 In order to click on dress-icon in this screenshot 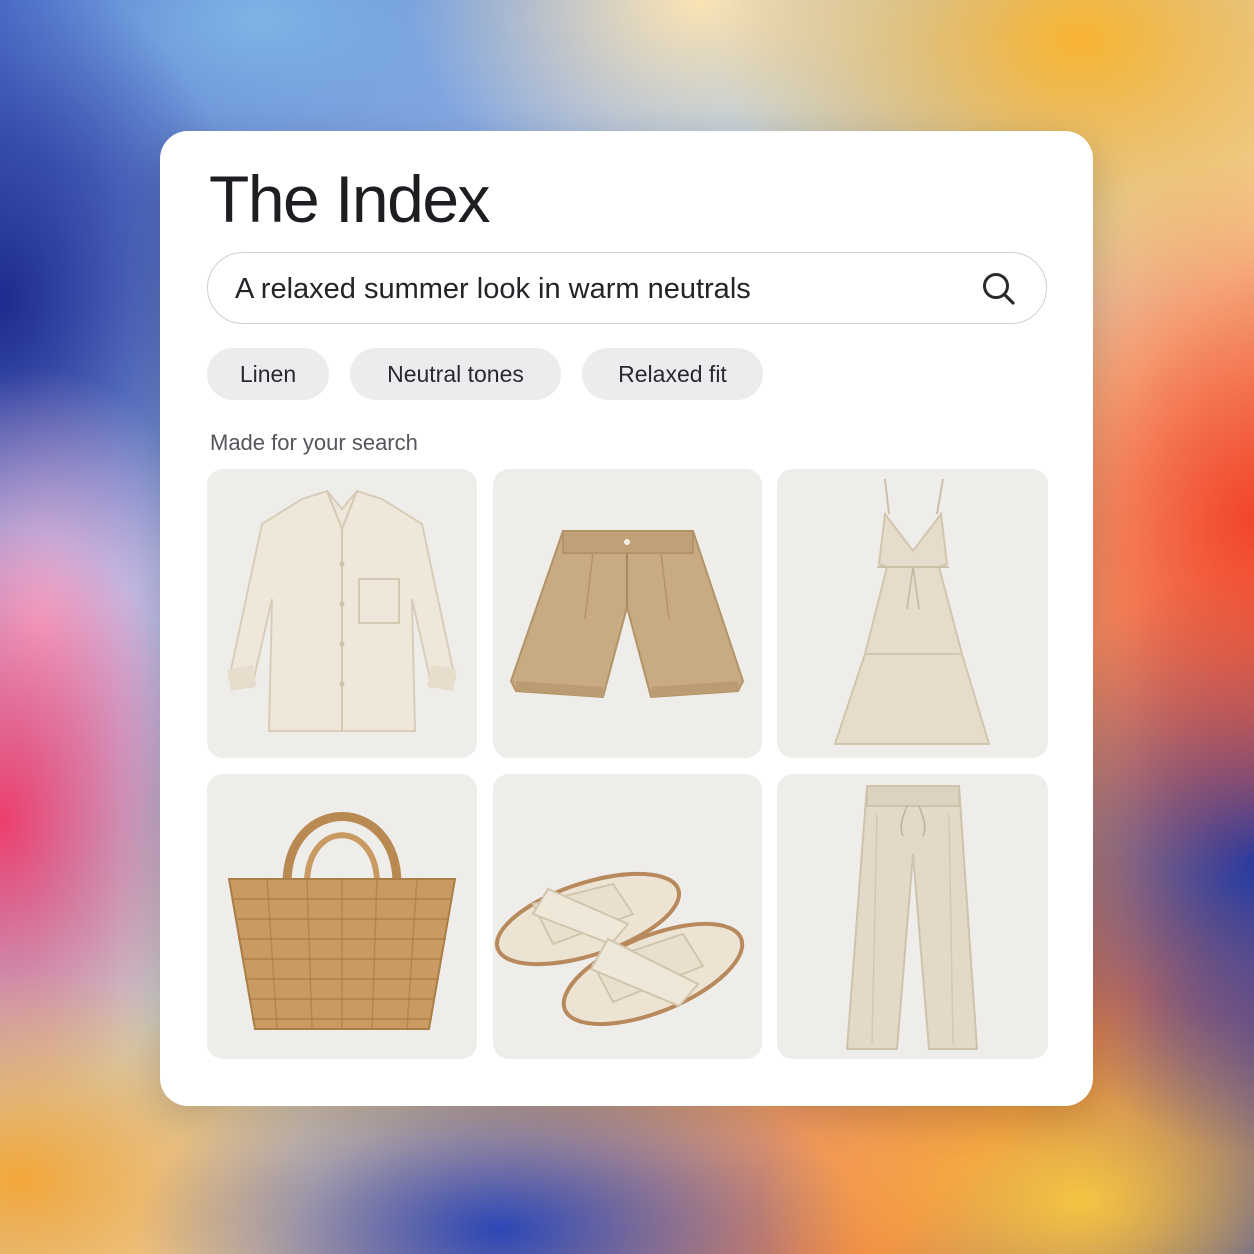, I will do `click(912, 611)`.